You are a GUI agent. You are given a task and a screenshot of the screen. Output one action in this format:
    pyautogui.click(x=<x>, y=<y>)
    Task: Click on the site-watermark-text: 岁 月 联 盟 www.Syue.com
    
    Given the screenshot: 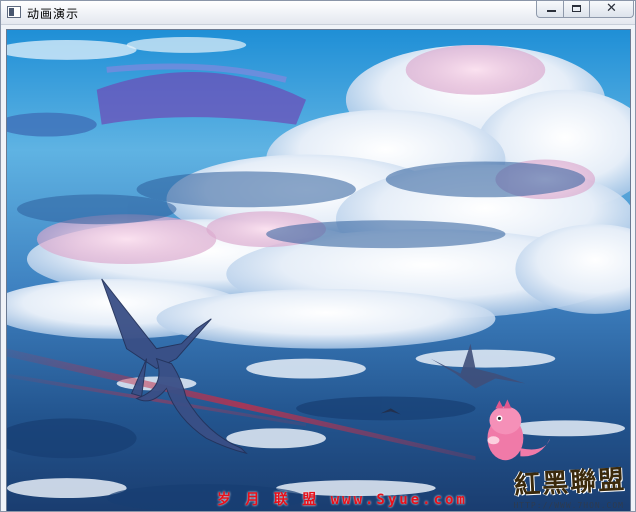 What is the action you would take?
    pyautogui.click(x=342, y=500)
    